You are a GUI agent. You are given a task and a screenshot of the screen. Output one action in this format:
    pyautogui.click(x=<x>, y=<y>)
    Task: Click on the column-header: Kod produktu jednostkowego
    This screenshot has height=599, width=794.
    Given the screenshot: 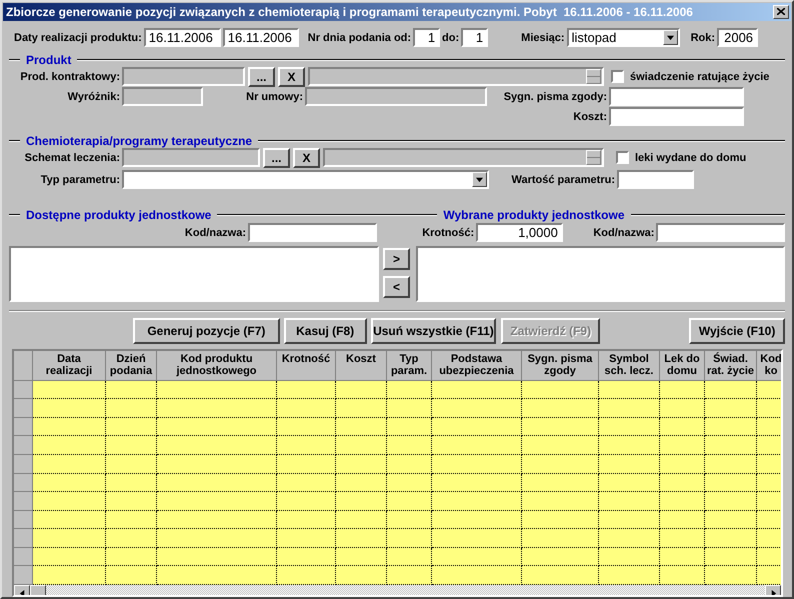 What is the action you would take?
    pyautogui.click(x=217, y=365)
    